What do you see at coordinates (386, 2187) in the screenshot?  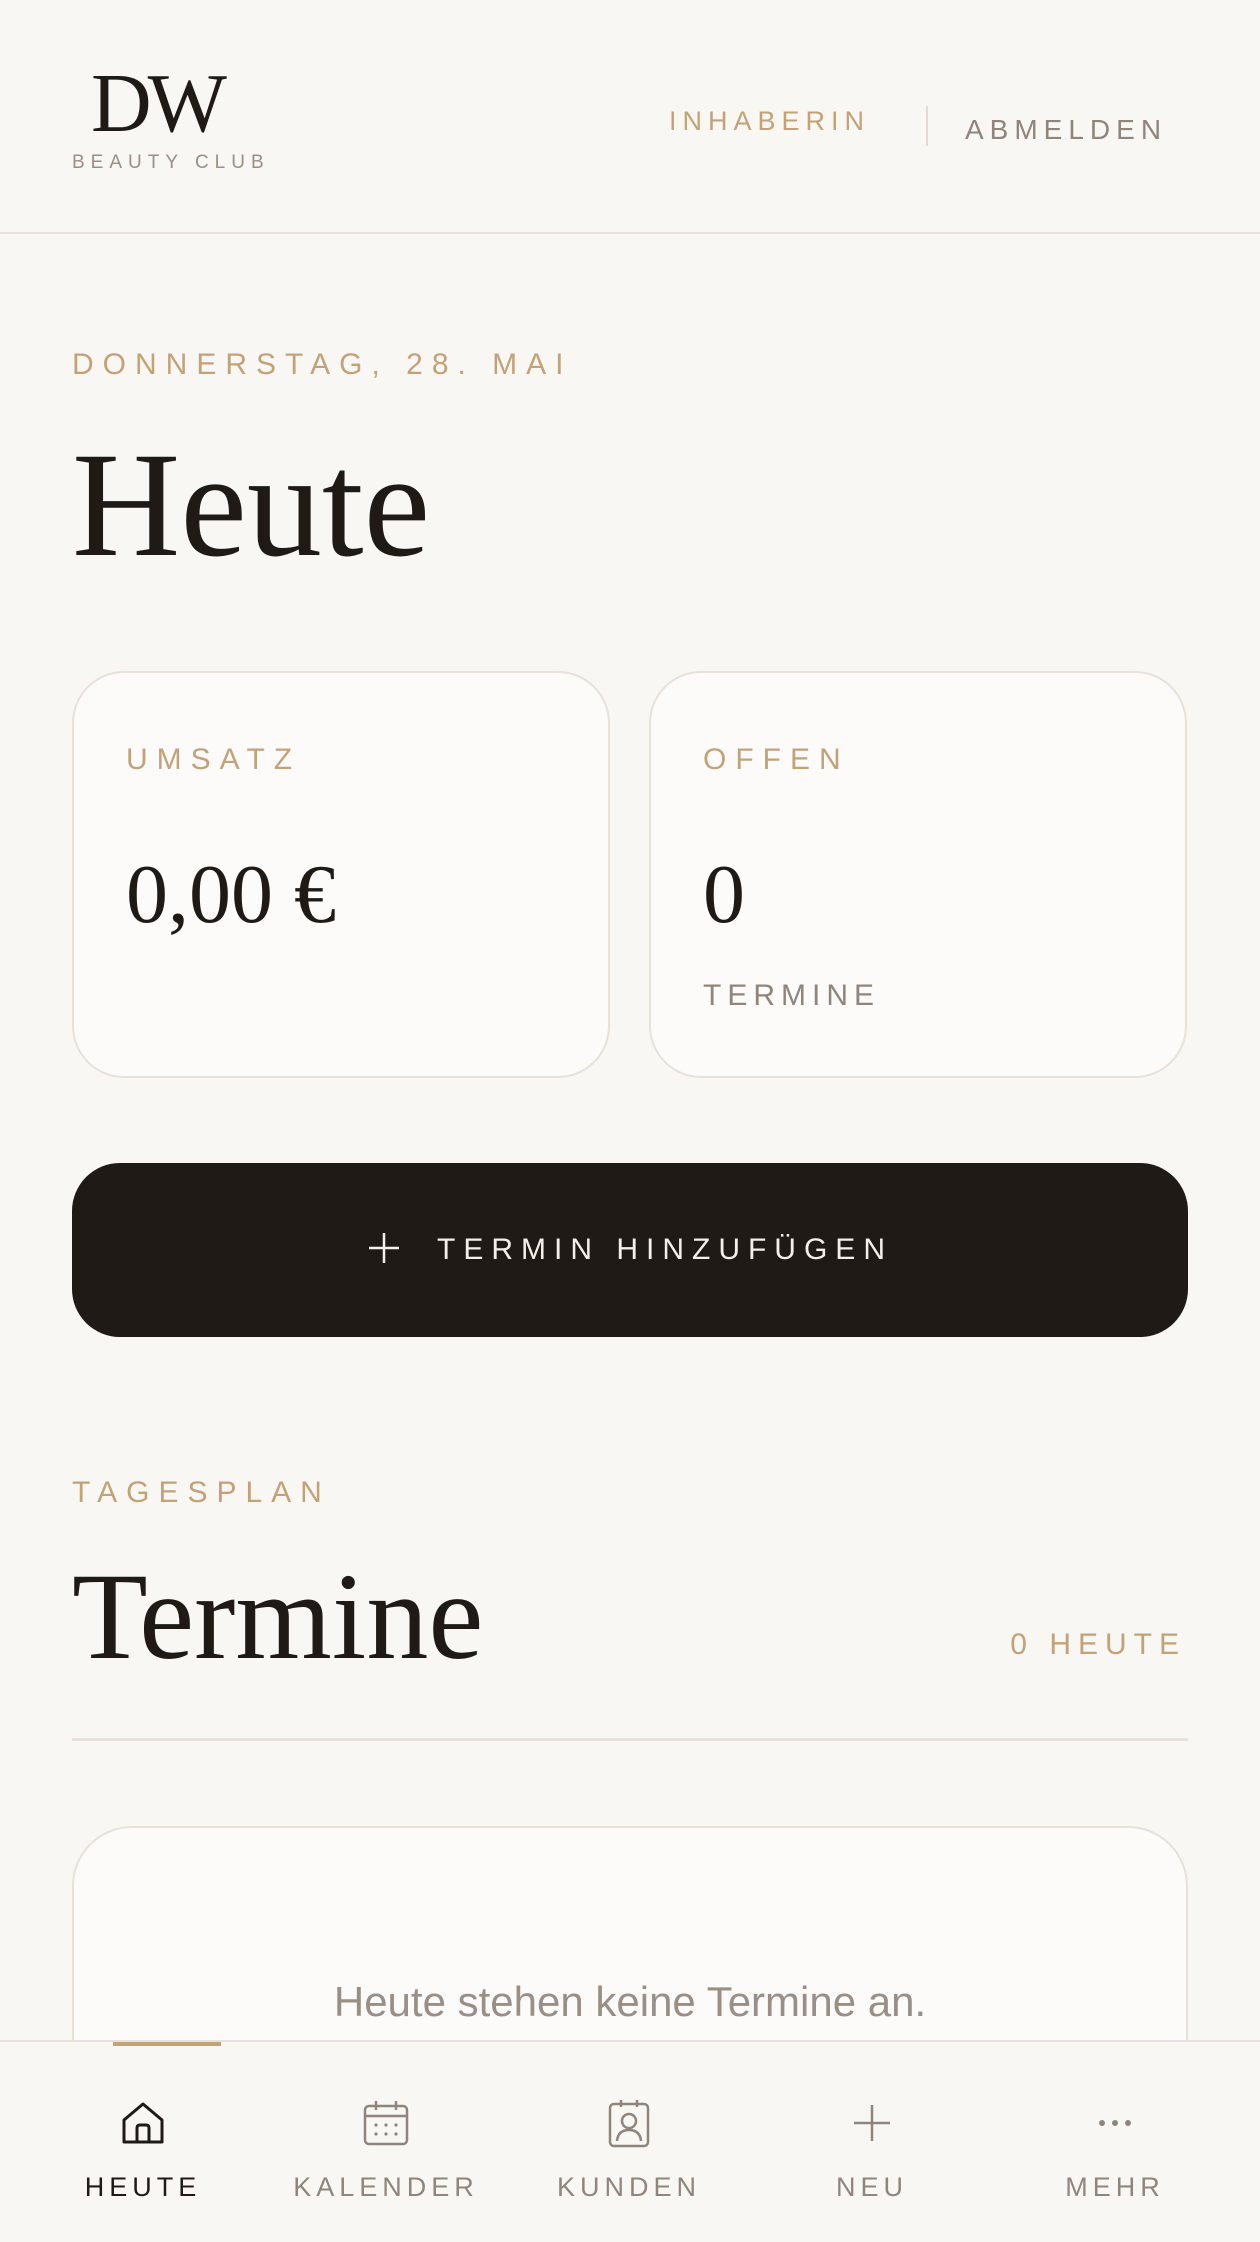 I see `nav-label-kalender: KALENDER` at bounding box center [386, 2187].